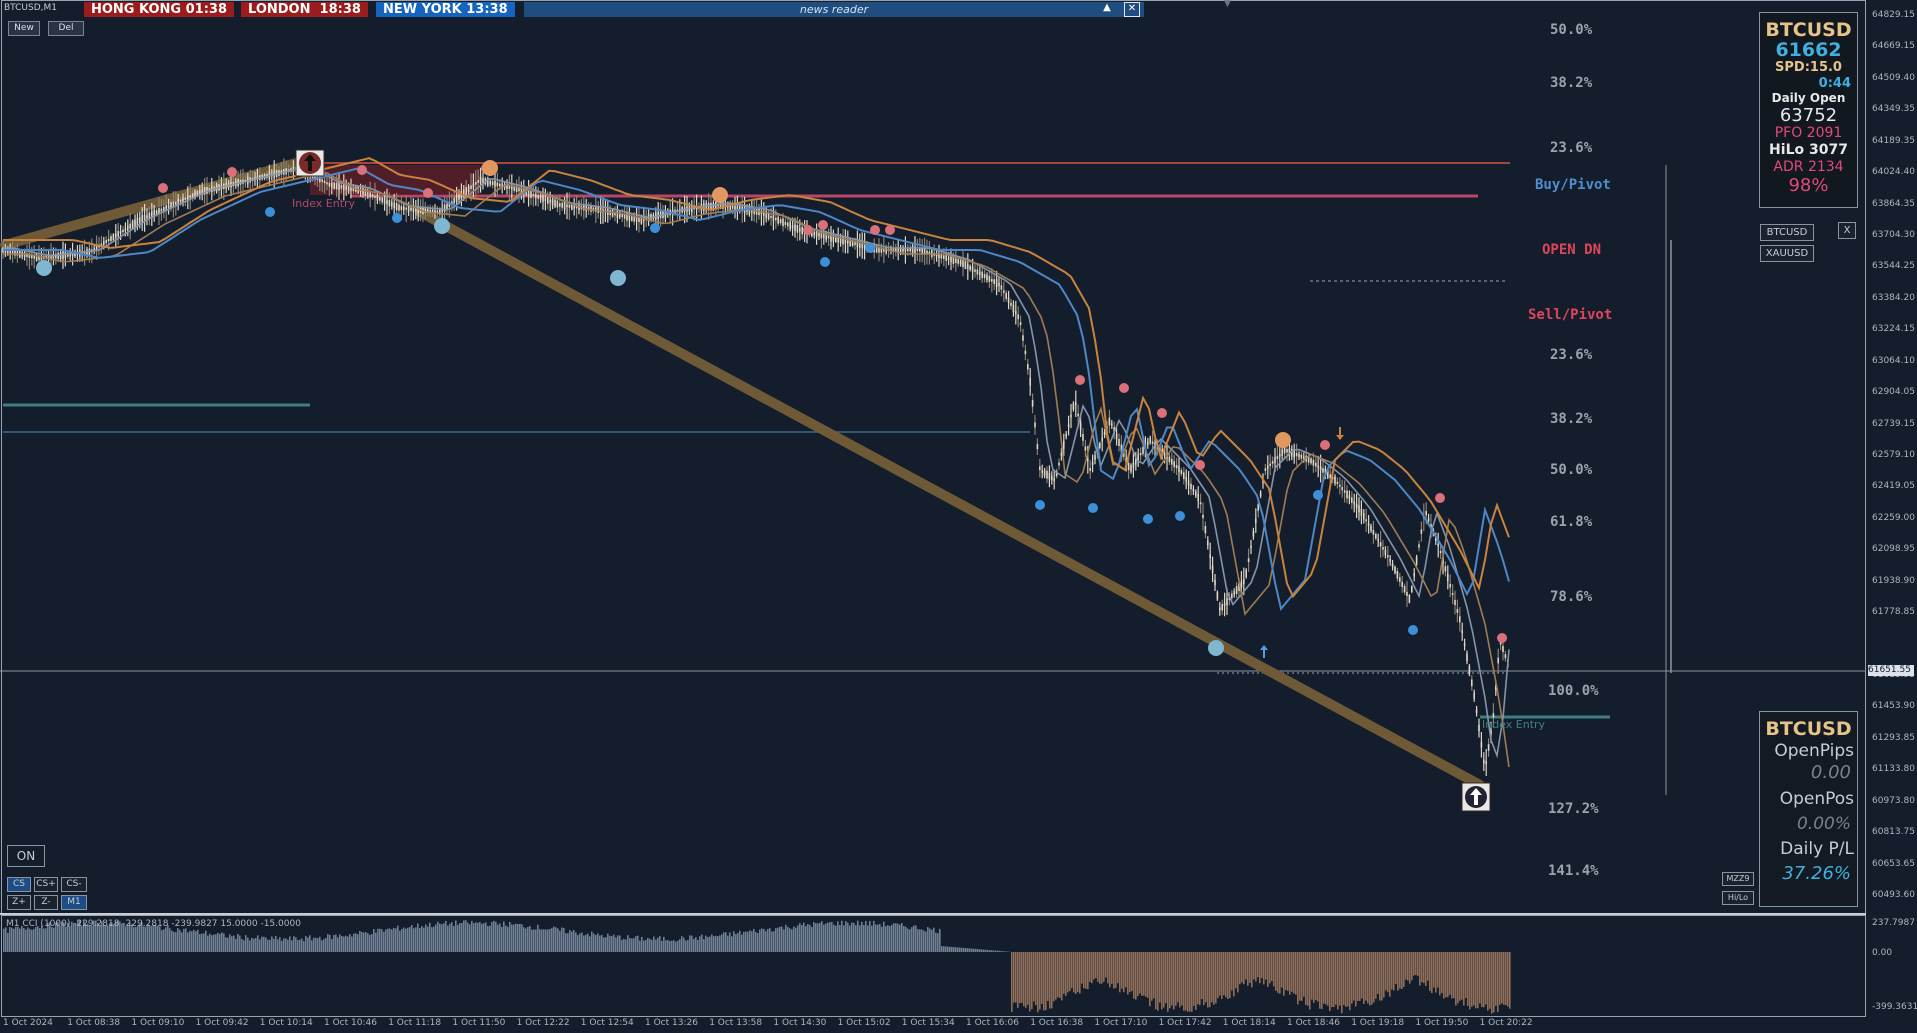 This screenshot has height=1033, width=1917. Describe the element at coordinates (74, 902) in the screenshot. I see `timeframe-m1-button: M1` at that location.